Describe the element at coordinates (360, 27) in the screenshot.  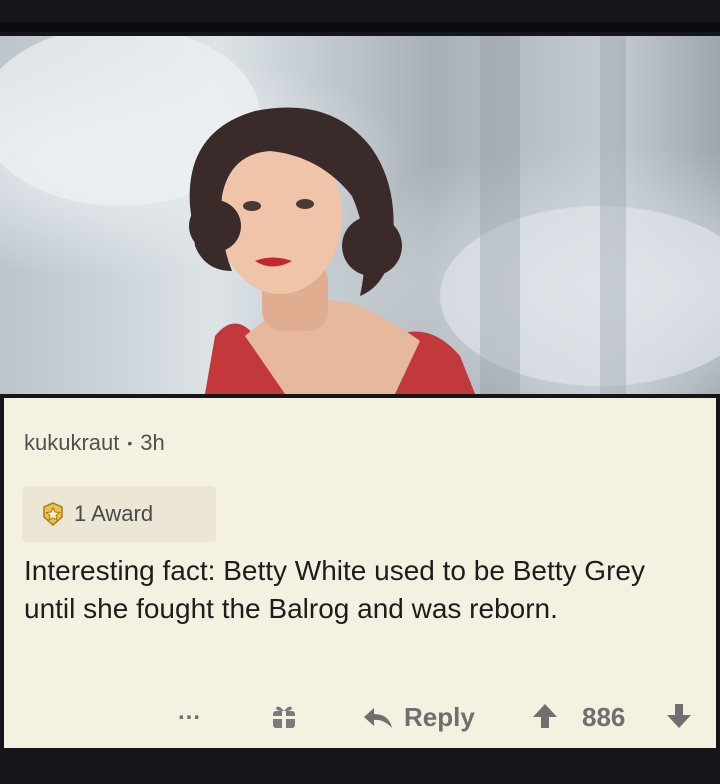
I see `top-divider` at that location.